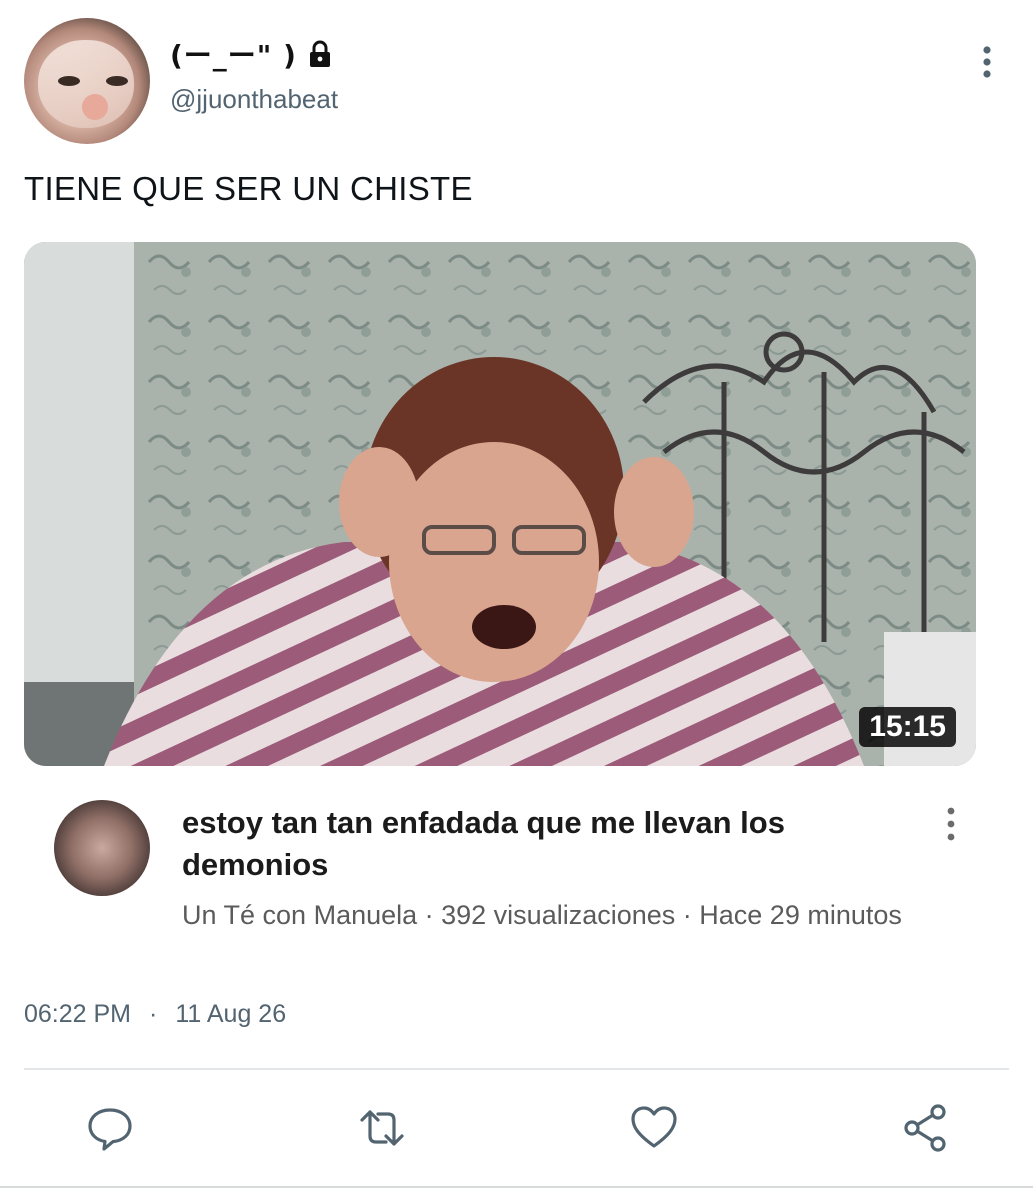 This screenshot has width=1033, height=1200. What do you see at coordinates (102, 848) in the screenshot?
I see `channel-avatar` at bounding box center [102, 848].